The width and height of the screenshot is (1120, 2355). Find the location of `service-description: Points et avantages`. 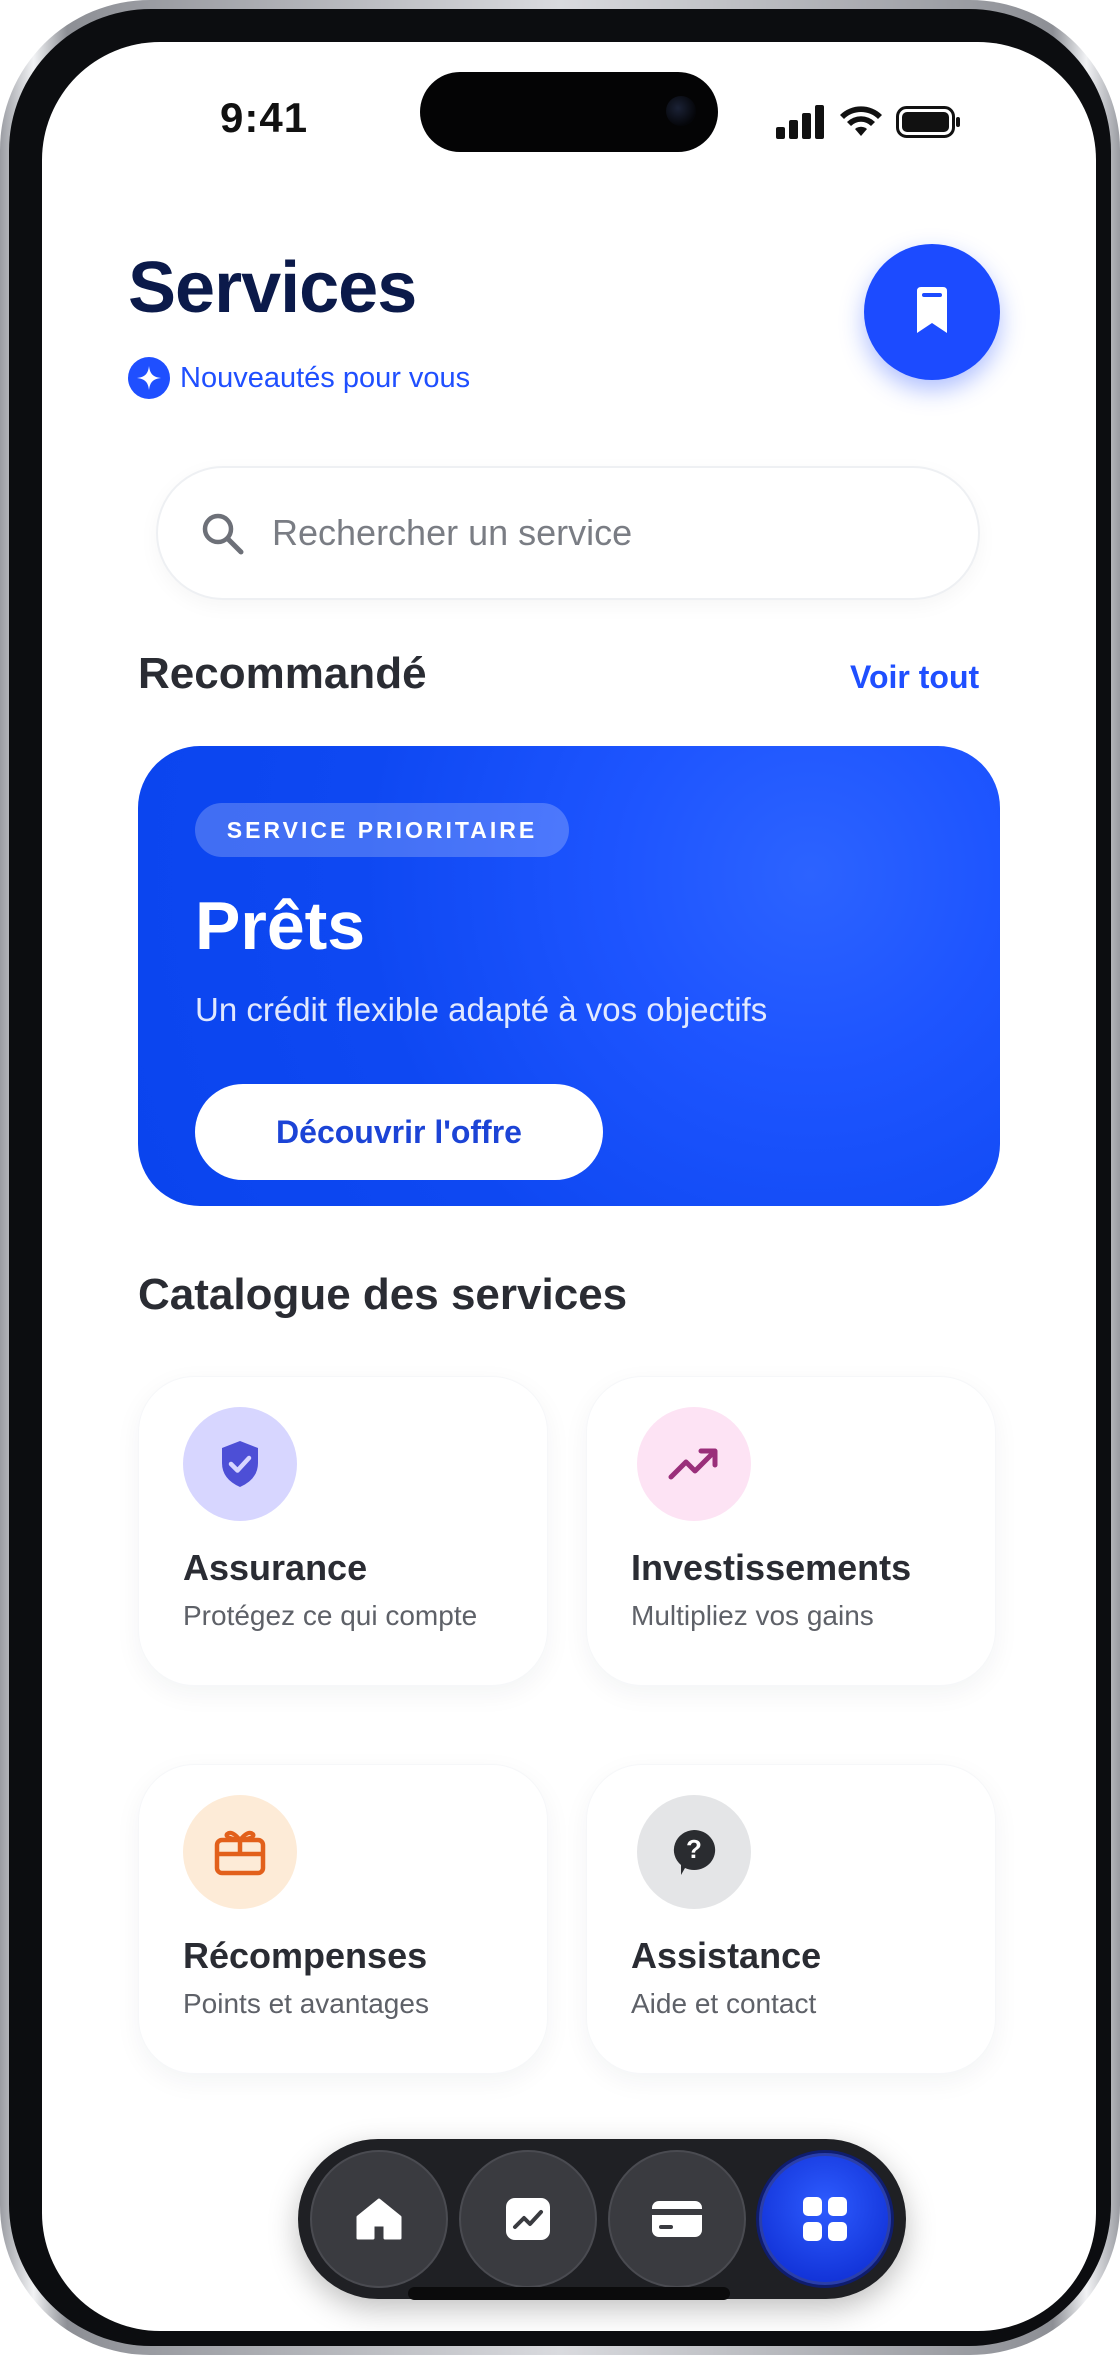

service-description: Points et avantages is located at coordinates (306, 2003).